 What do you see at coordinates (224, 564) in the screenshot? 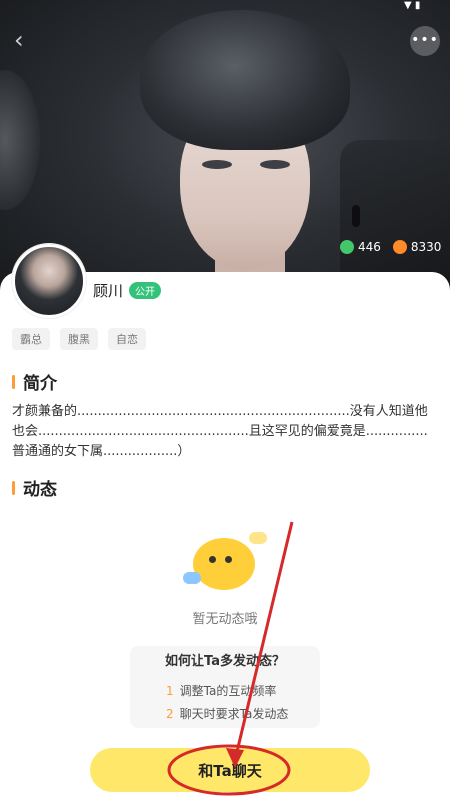
I see `mascot-body` at bounding box center [224, 564].